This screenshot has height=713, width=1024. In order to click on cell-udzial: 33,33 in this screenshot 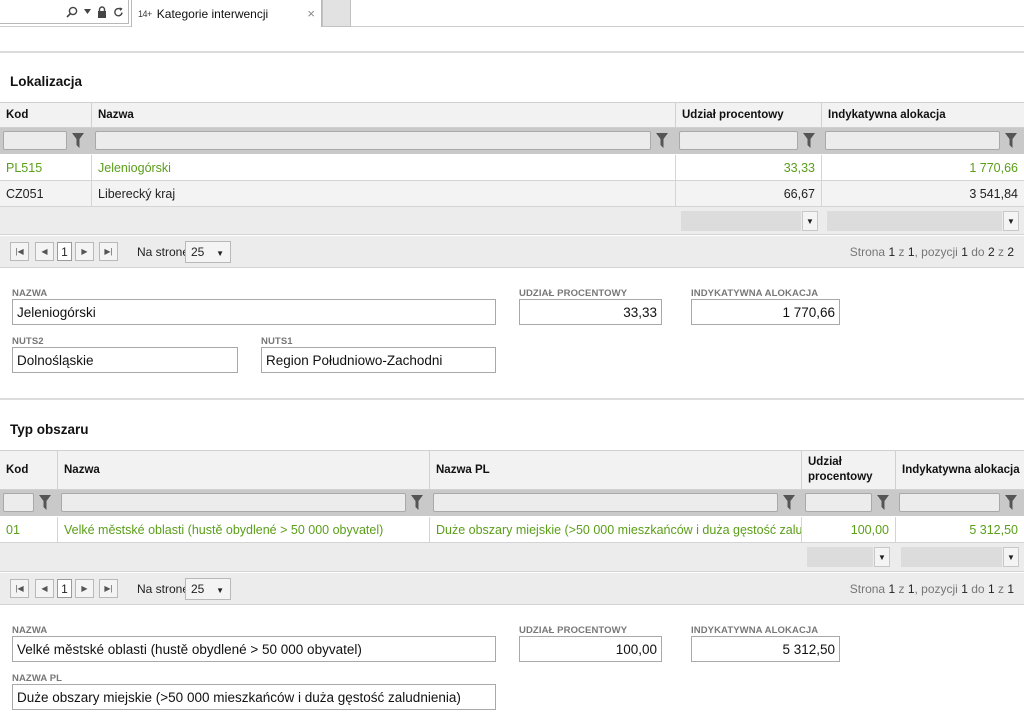, I will do `click(749, 167)`.